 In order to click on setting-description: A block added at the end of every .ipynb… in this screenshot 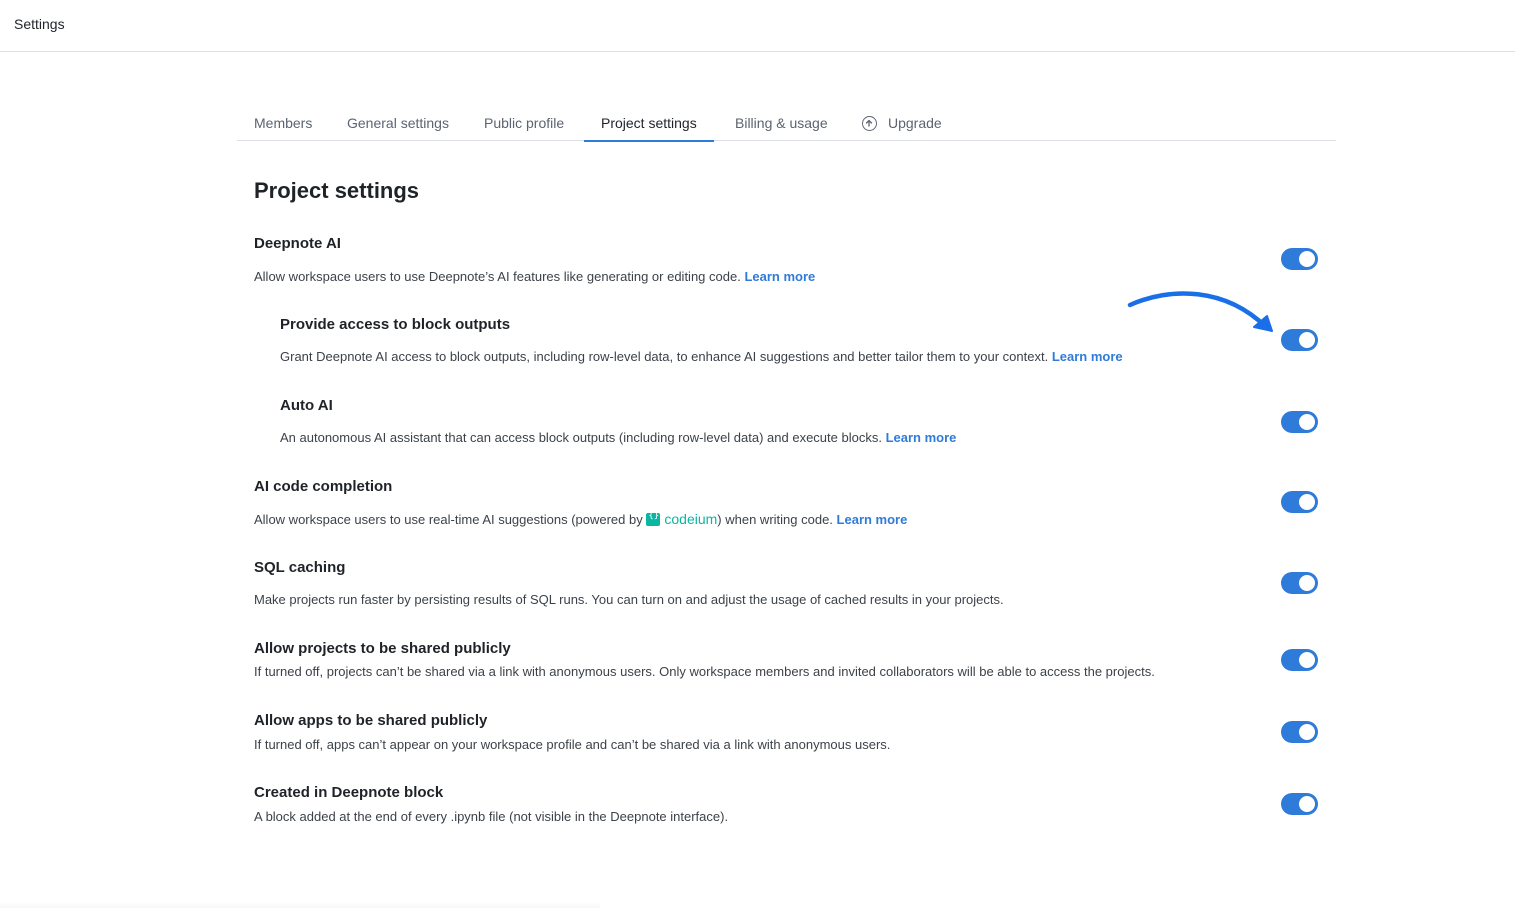, I will do `click(491, 816)`.